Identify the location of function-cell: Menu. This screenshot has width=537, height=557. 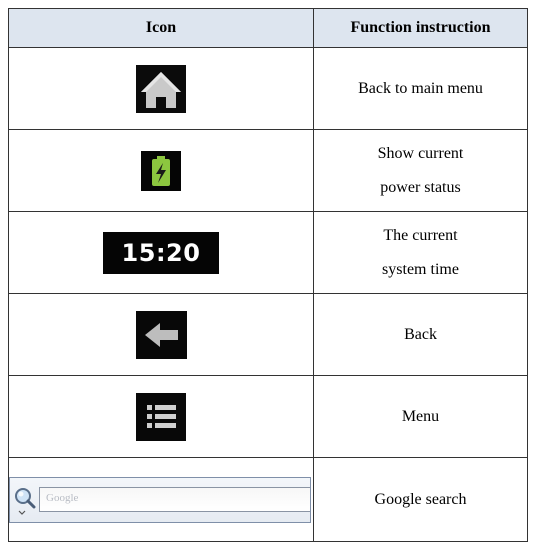
(420, 416).